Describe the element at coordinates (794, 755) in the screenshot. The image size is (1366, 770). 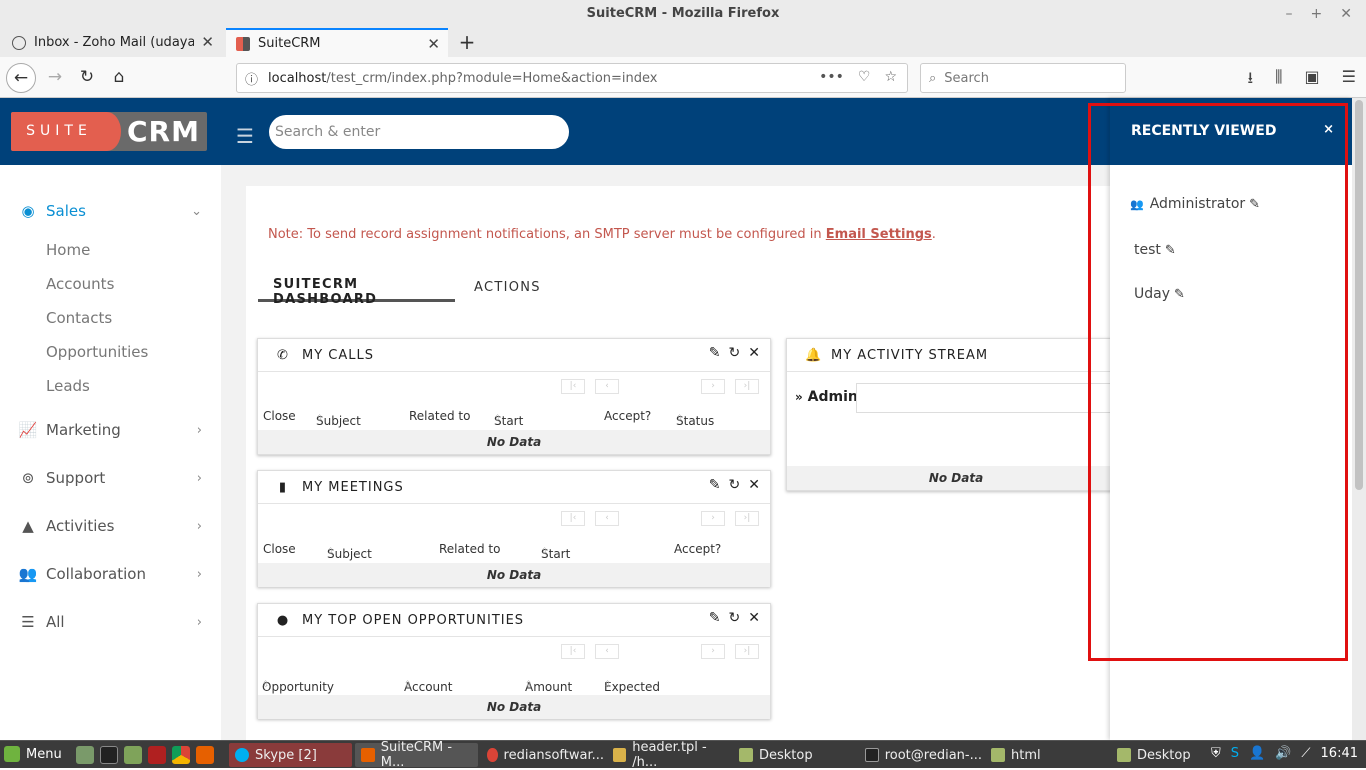
I see `taskbar-window-desktop: Desktop` at that location.